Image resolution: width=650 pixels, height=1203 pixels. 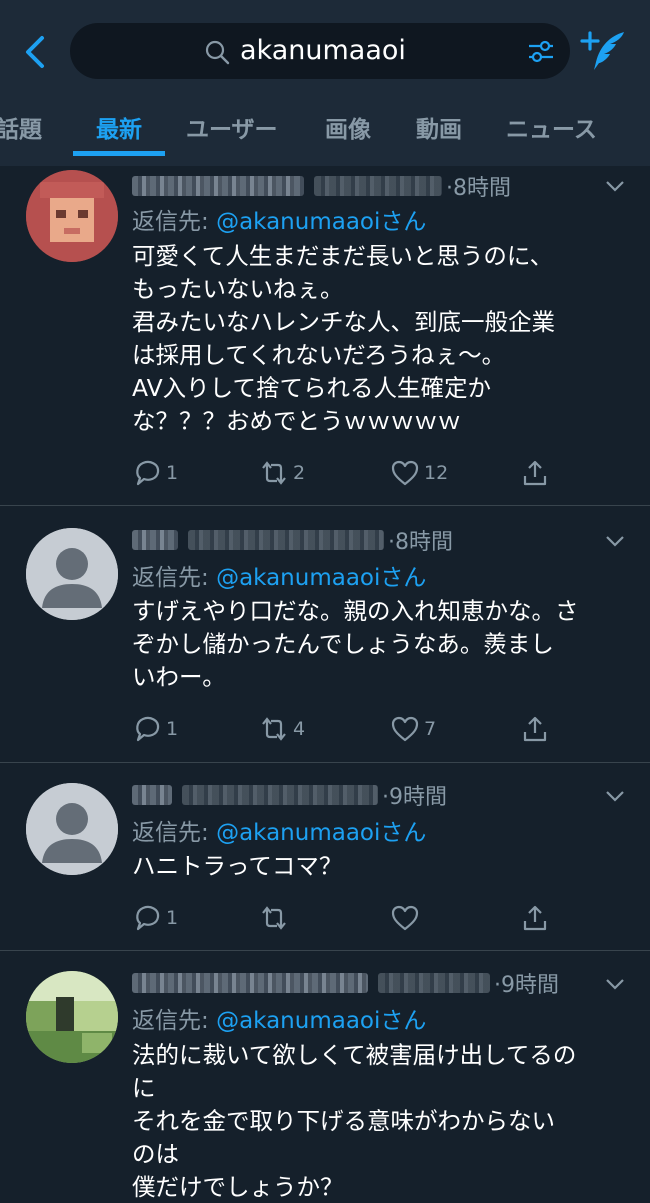 What do you see at coordinates (604, 51) in the screenshot?
I see `compose-tweet-icon` at bounding box center [604, 51].